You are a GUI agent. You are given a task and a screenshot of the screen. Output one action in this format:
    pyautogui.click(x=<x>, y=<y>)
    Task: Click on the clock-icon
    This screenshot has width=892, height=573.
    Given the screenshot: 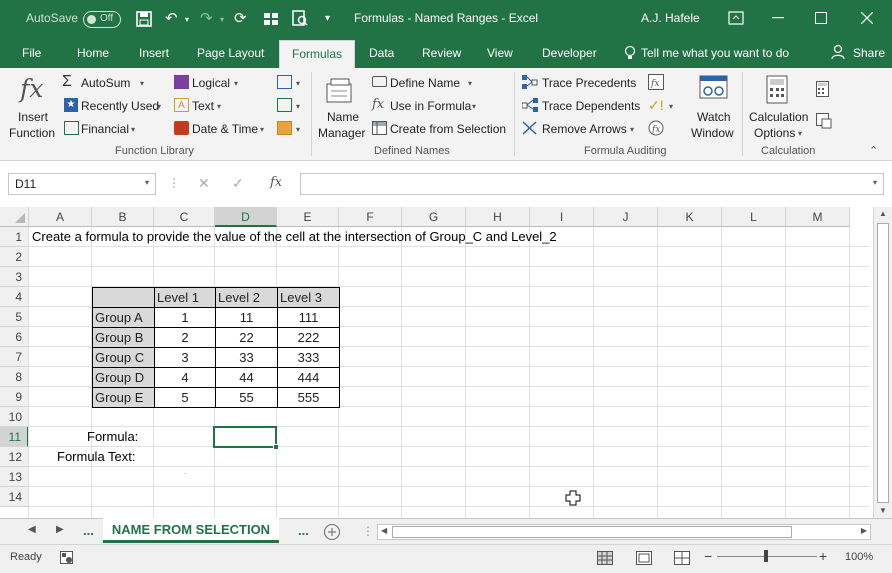 What is the action you would take?
    pyautogui.click(x=181, y=128)
    